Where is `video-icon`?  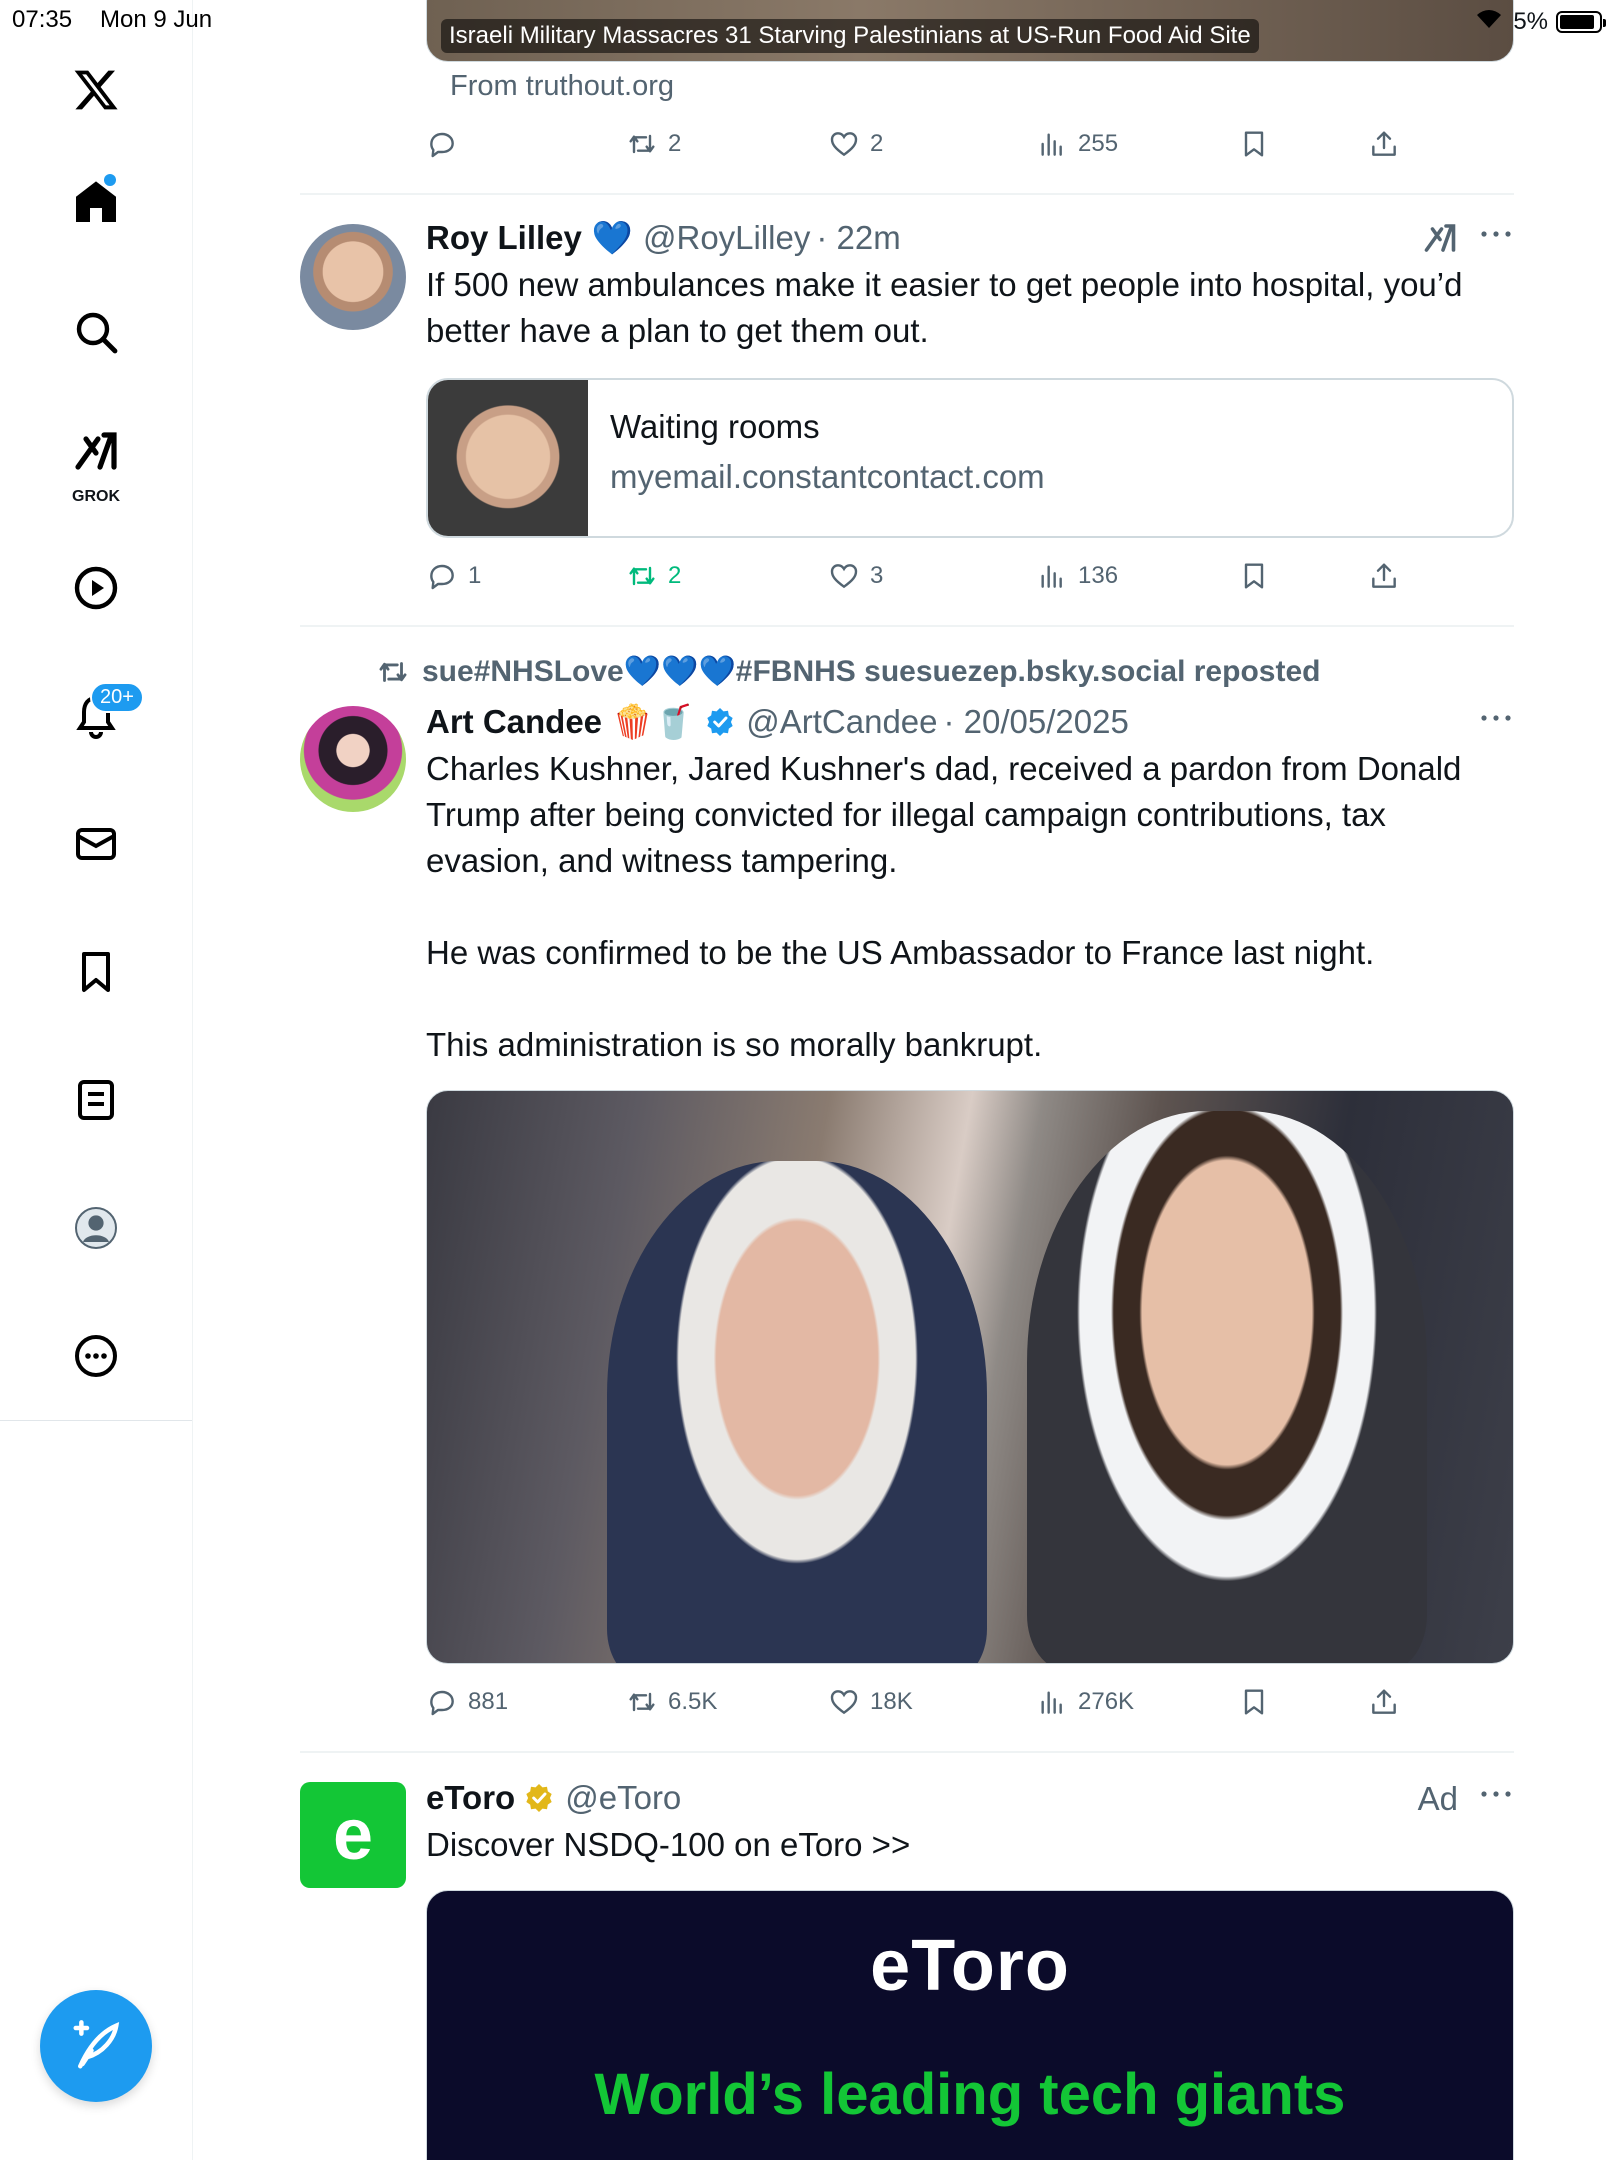 video-icon is located at coordinates (96, 588).